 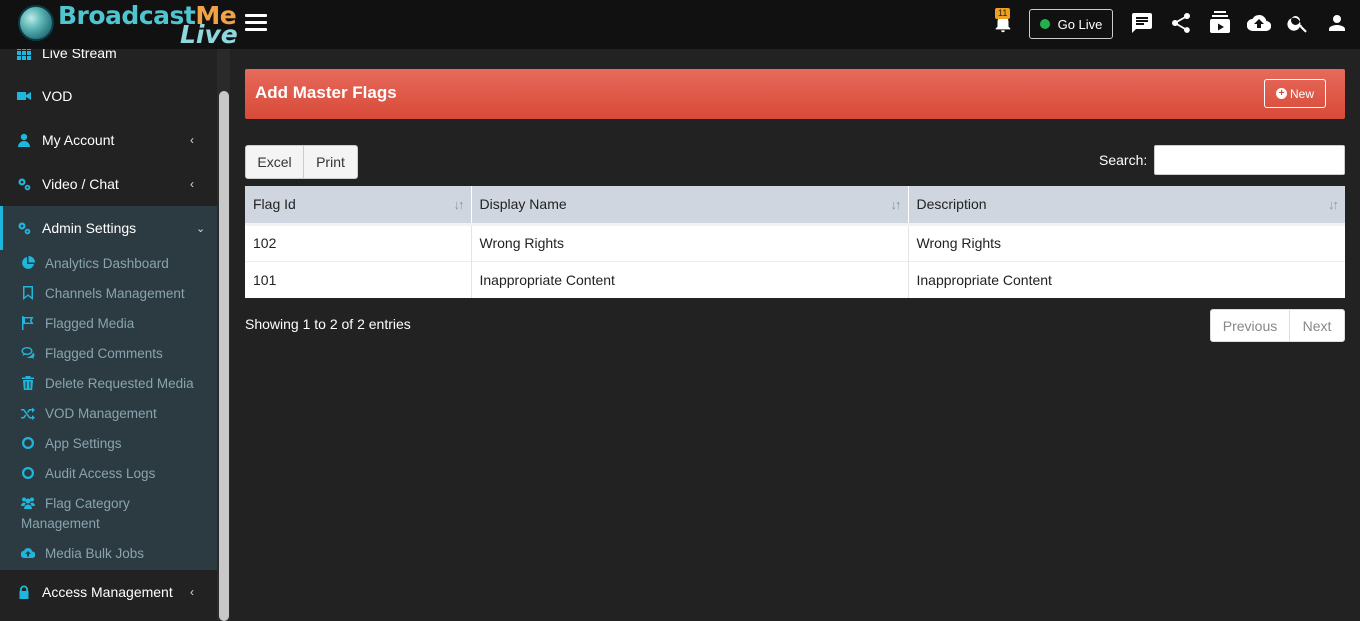 I want to click on search-input, so click(x=1249, y=160).